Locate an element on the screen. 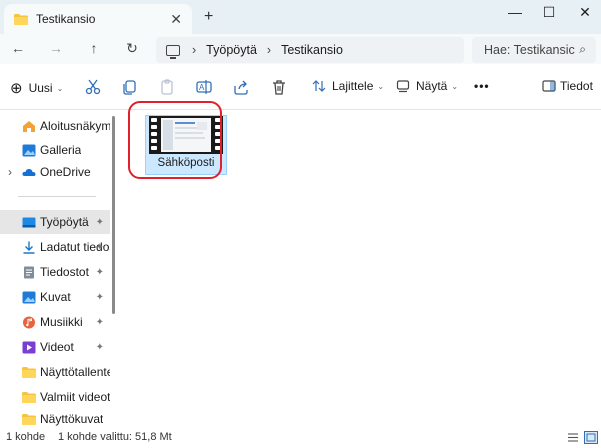 The image size is (601, 448). computer-icon is located at coordinates (173, 51).